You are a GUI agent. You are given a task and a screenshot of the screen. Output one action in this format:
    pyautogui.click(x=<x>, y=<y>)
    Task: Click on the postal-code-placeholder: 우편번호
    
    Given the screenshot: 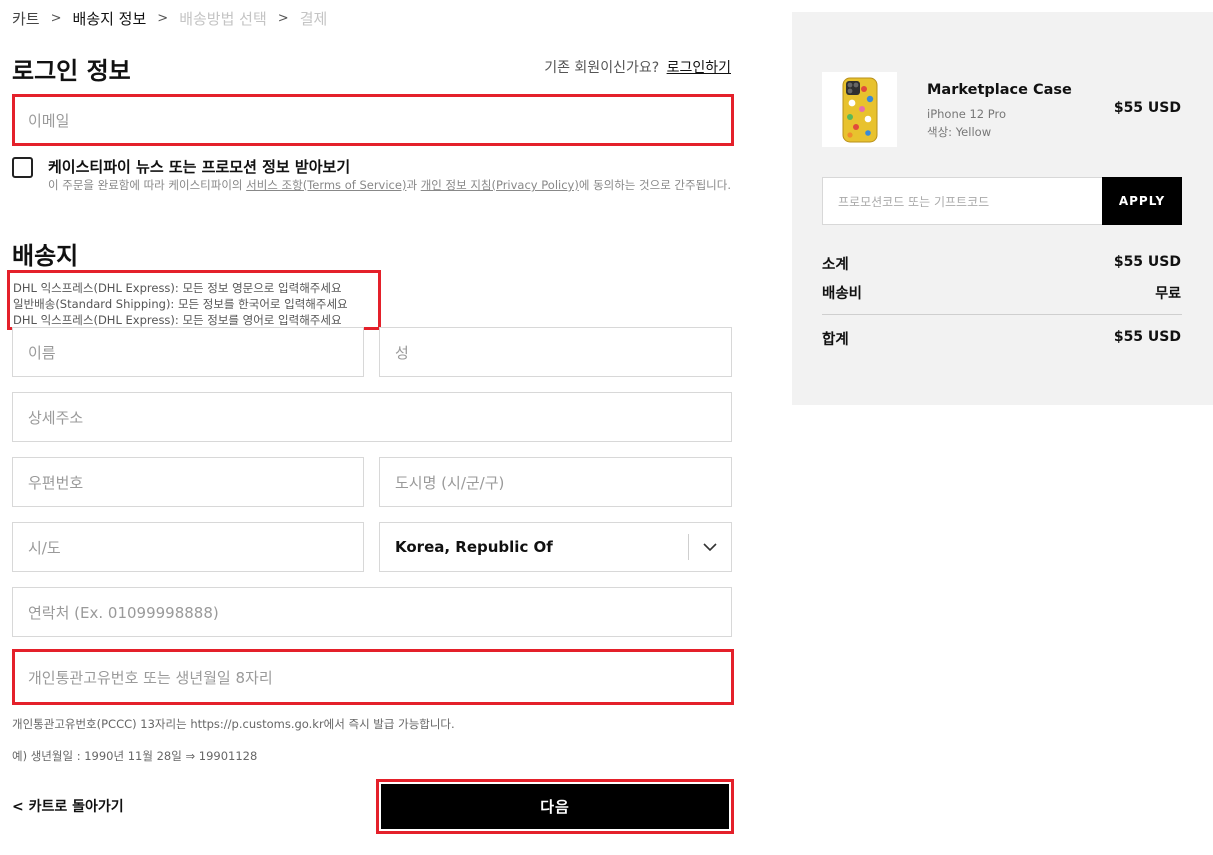 What is the action you would take?
    pyautogui.click(x=56, y=482)
    